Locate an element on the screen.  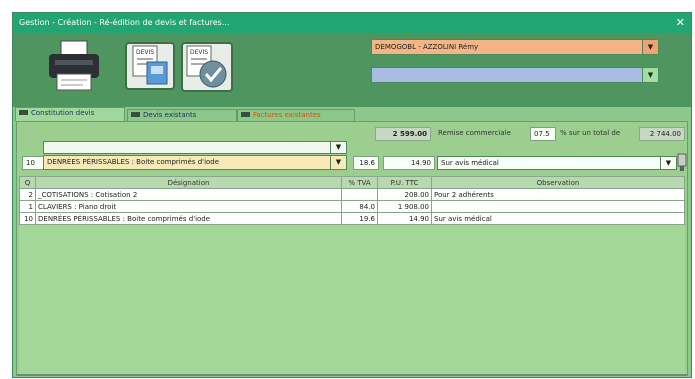
cell-pu: 1 908.00 is located at coordinates (404, 206).